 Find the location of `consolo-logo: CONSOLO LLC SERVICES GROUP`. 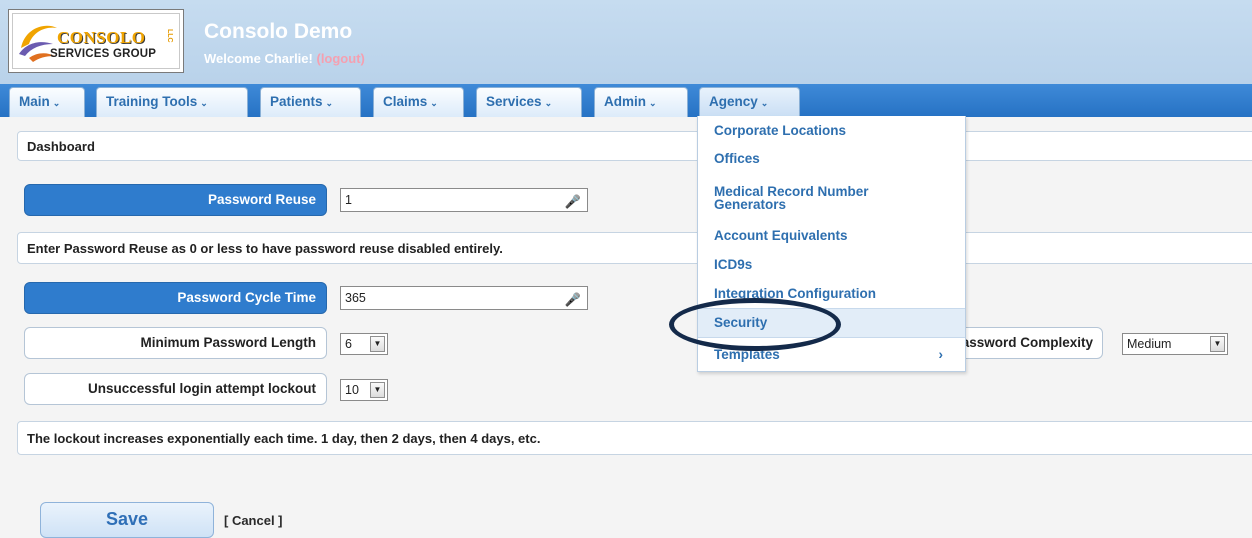

consolo-logo: CONSOLO LLC SERVICES GROUP is located at coordinates (96, 41).